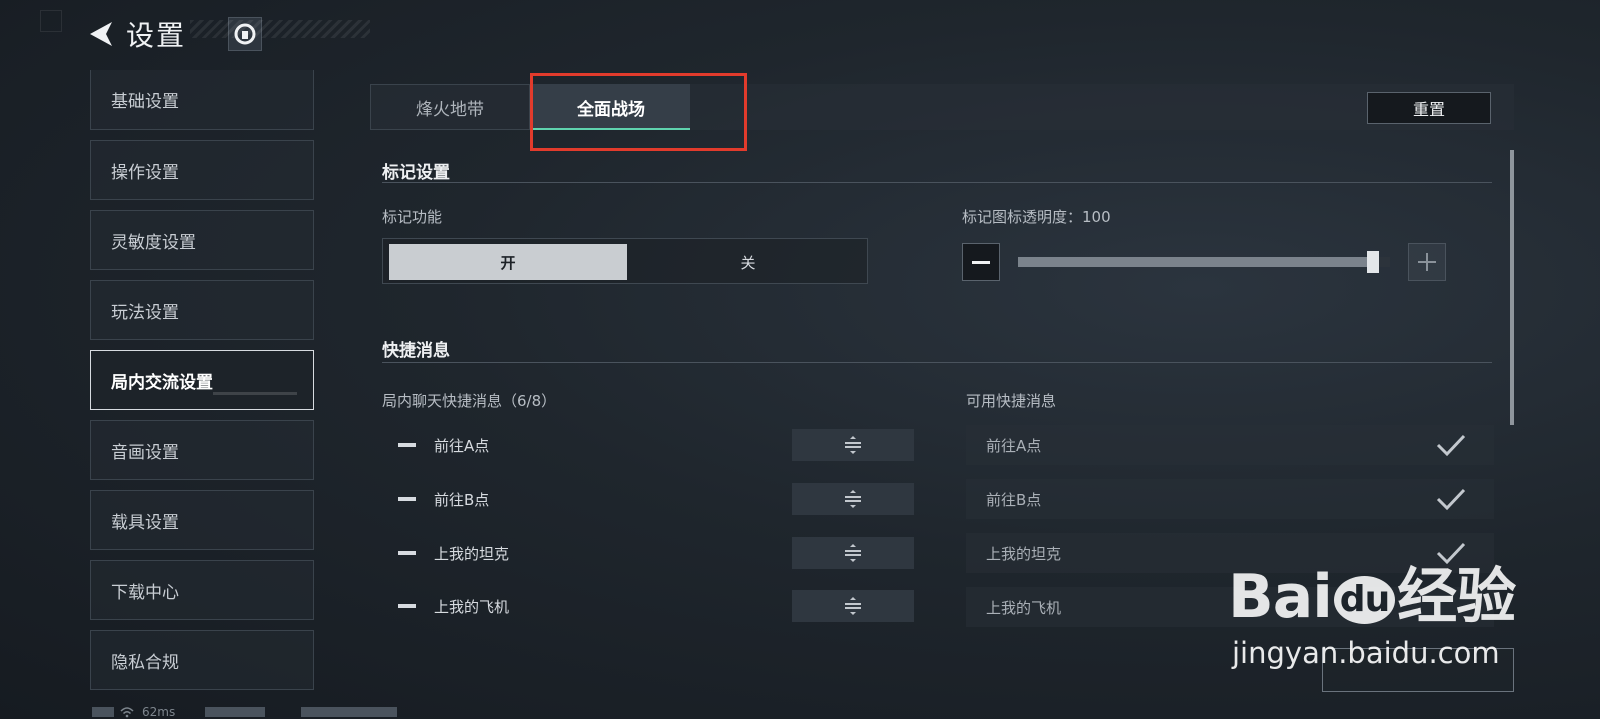 The height and width of the screenshot is (719, 1600). I want to click on chat-message-text: 上我的坦克, so click(472, 553).